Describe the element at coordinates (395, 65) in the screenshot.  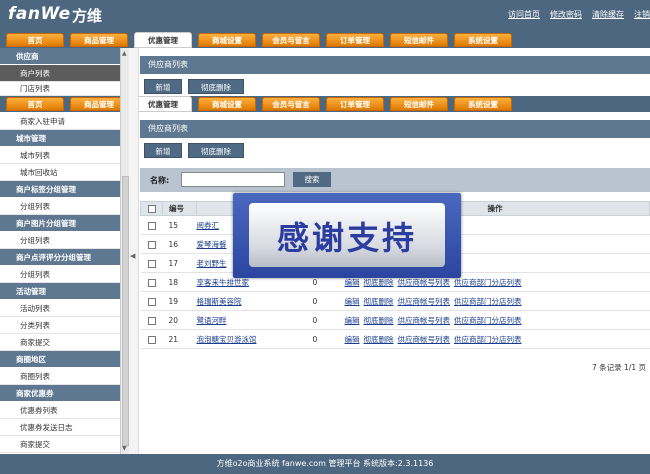
I see `panel-title-back: 供应商列表` at that location.